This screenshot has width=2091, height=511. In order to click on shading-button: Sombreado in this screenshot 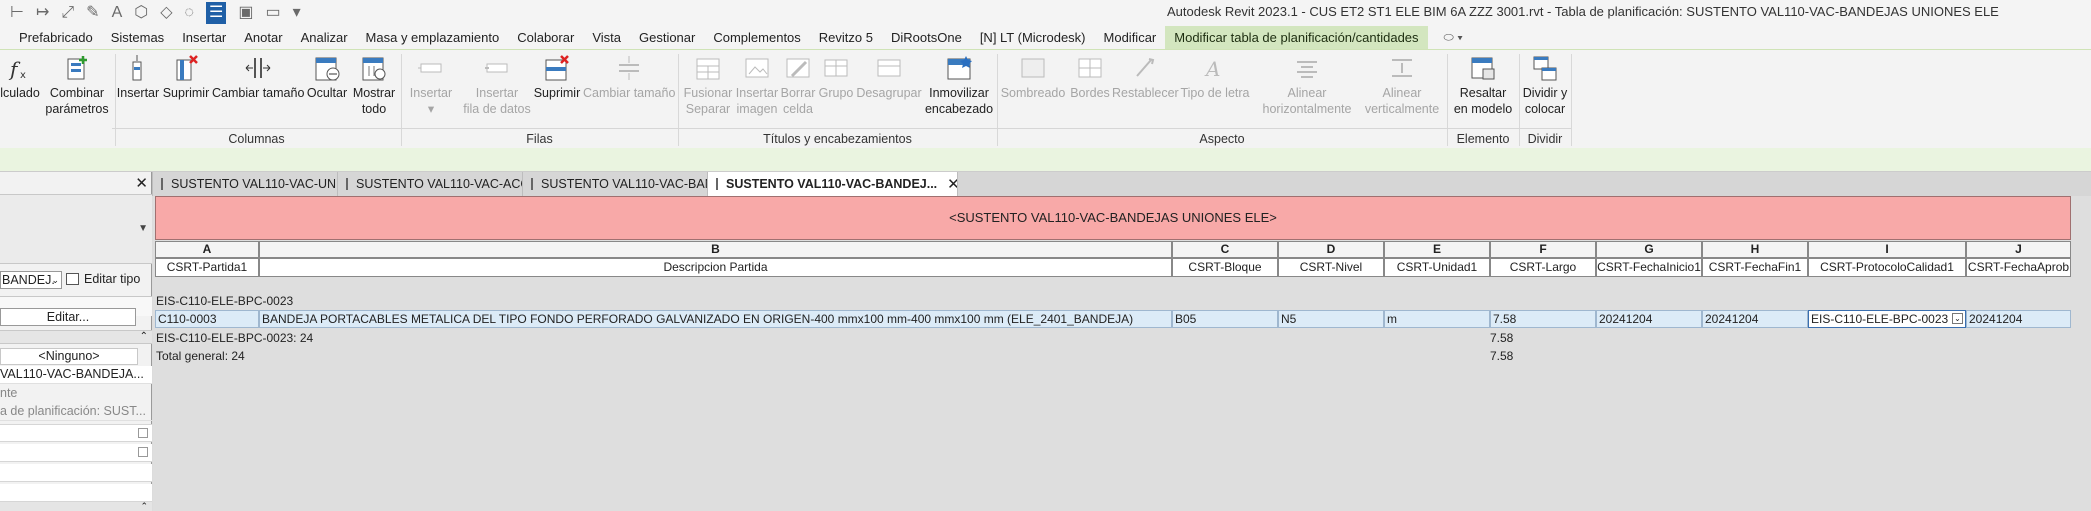, I will do `click(1033, 91)`.